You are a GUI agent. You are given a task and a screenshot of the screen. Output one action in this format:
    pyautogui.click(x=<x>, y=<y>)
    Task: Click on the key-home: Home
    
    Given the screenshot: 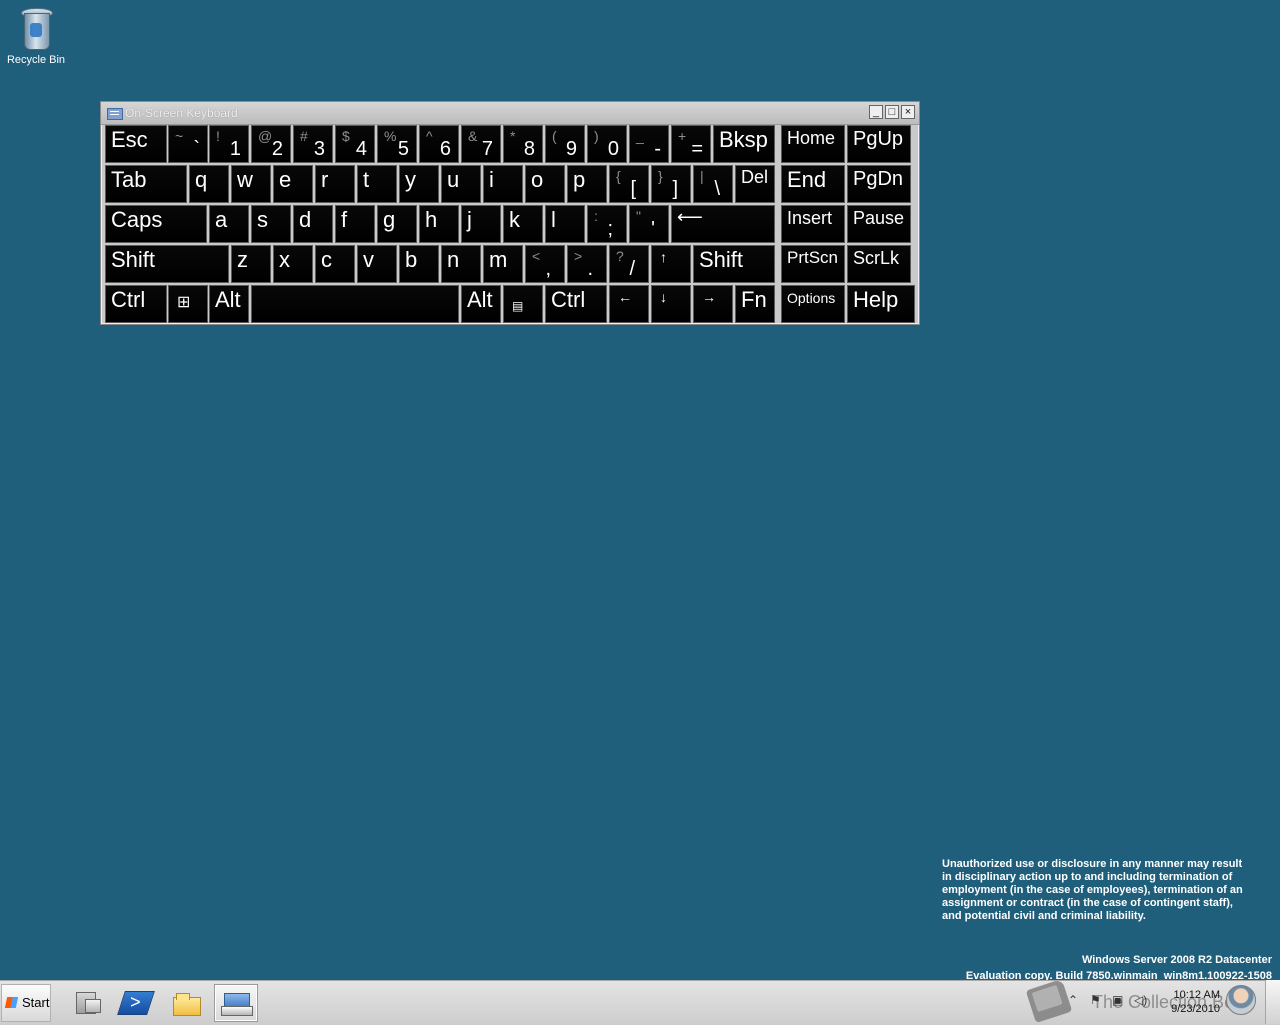 What is the action you would take?
    pyautogui.click(x=813, y=144)
    